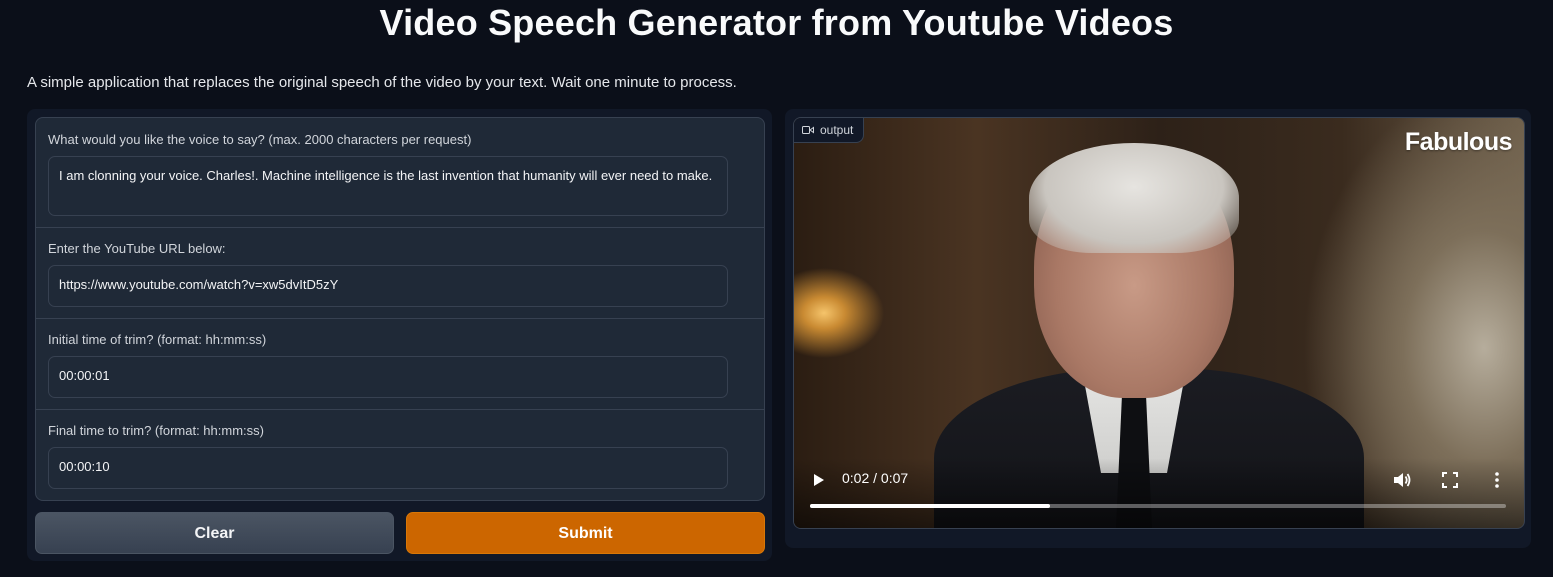 This screenshot has width=1553, height=577. Describe the element at coordinates (214, 533) in the screenshot. I see `clear-button: Clear` at that location.